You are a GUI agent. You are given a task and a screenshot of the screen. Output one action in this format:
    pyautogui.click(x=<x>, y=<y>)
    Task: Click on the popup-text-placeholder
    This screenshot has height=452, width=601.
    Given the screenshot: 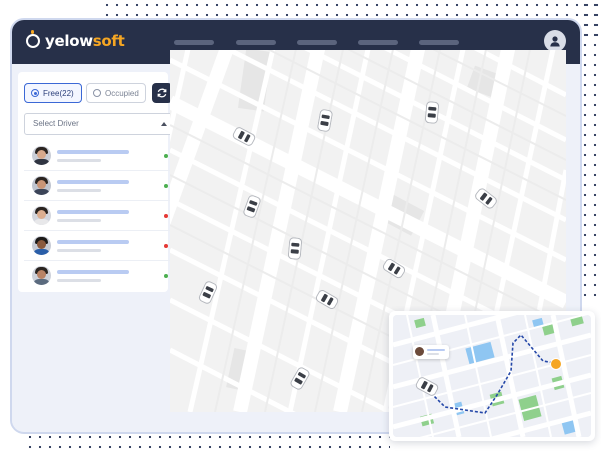 What is the action you would take?
    pyautogui.click(x=436, y=350)
    